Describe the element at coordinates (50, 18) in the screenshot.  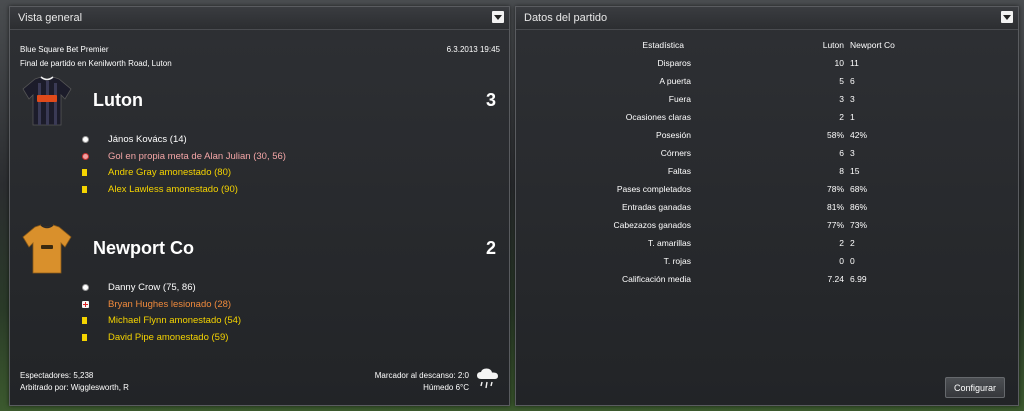
I see `panel-title: Vista general` at that location.